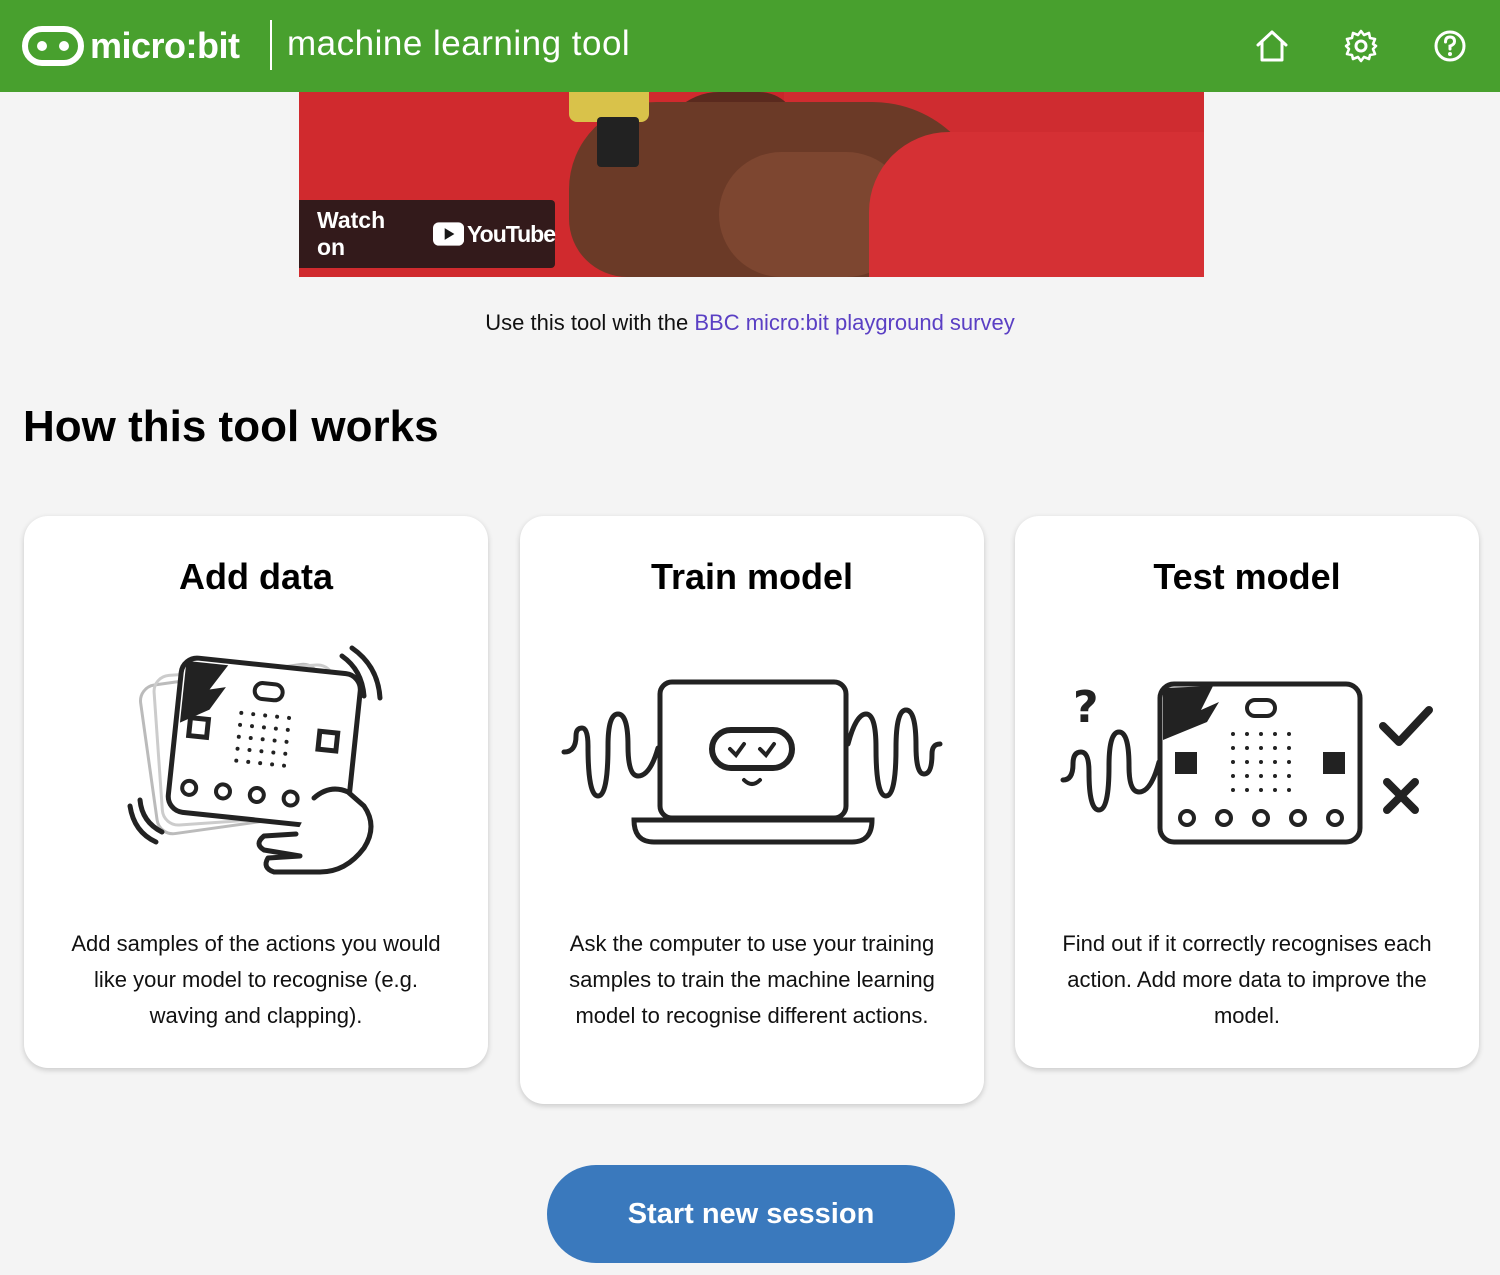 The height and width of the screenshot is (1275, 1500). I want to click on microbit-logo: micro:bit, so click(138, 46).